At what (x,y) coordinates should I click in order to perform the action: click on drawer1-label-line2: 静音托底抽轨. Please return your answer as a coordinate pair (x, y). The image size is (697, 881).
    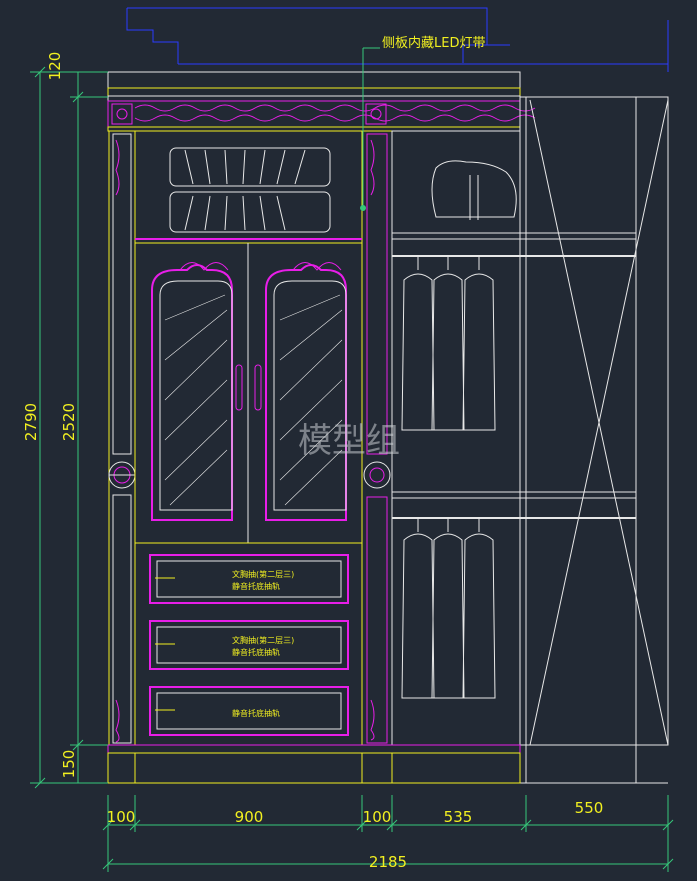
    Looking at the image, I should click on (256, 586).